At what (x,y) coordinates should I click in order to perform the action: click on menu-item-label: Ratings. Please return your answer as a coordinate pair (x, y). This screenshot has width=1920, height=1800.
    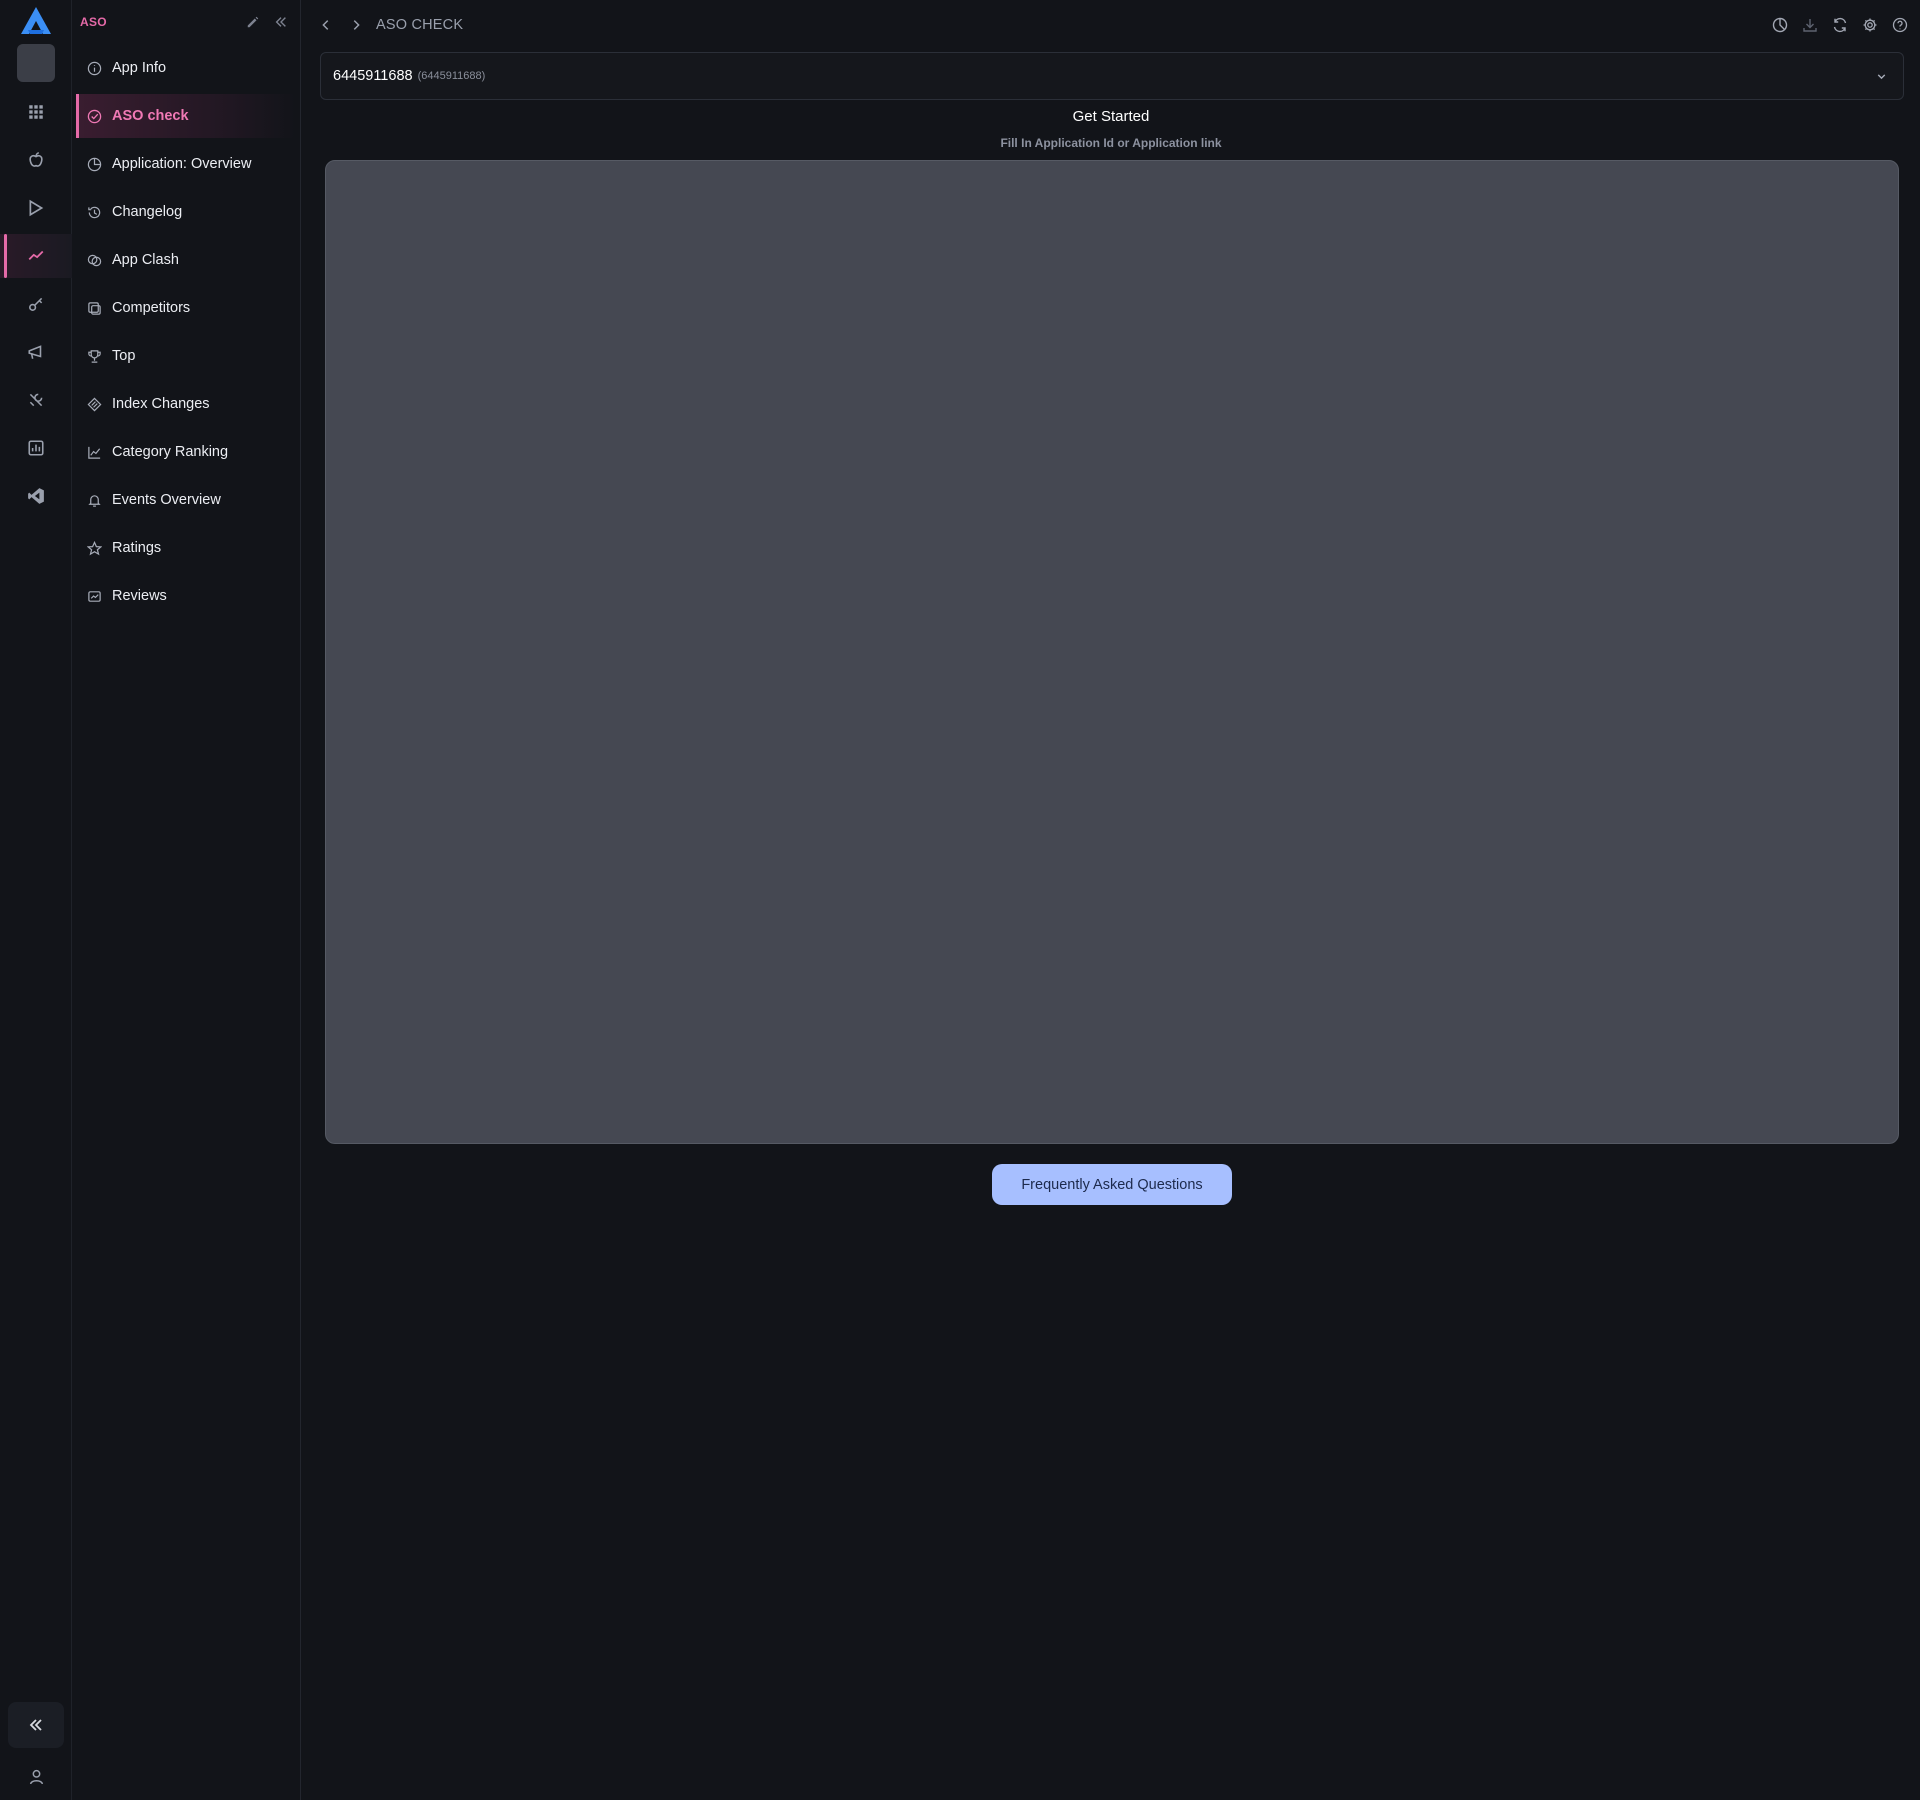
    Looking at the image, I should click on (137, 548).